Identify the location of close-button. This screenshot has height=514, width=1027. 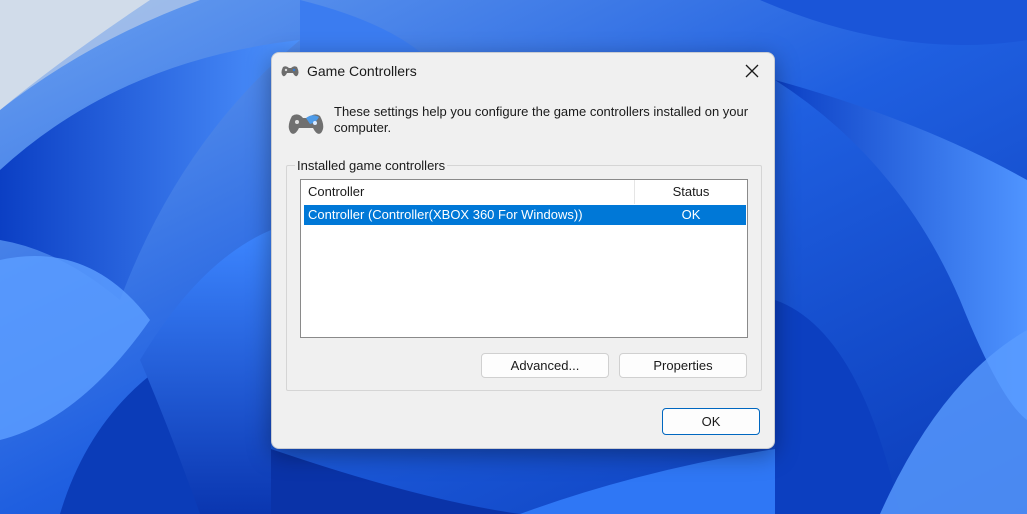
(752, 71).